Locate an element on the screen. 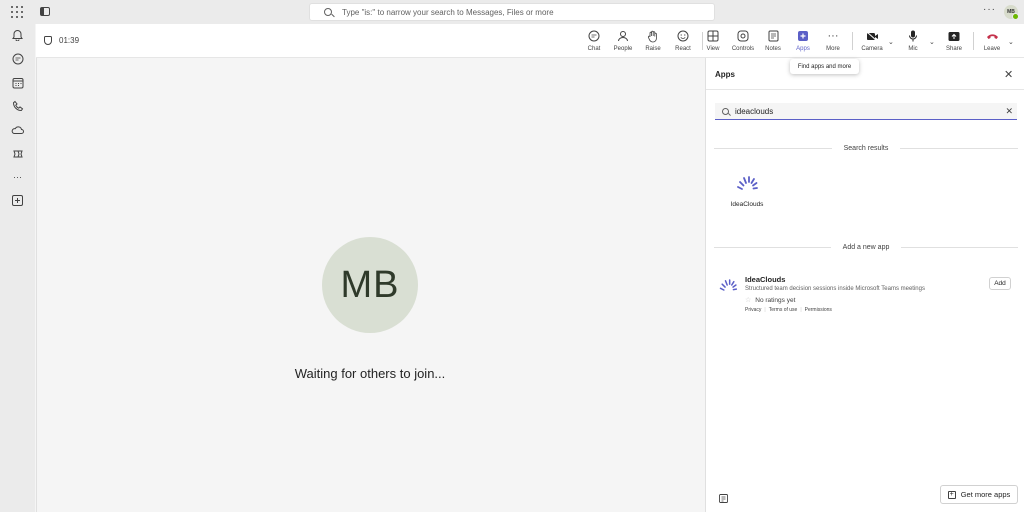  app-search-input: ideaclouds ✕ is located at coordinates (866, 111).